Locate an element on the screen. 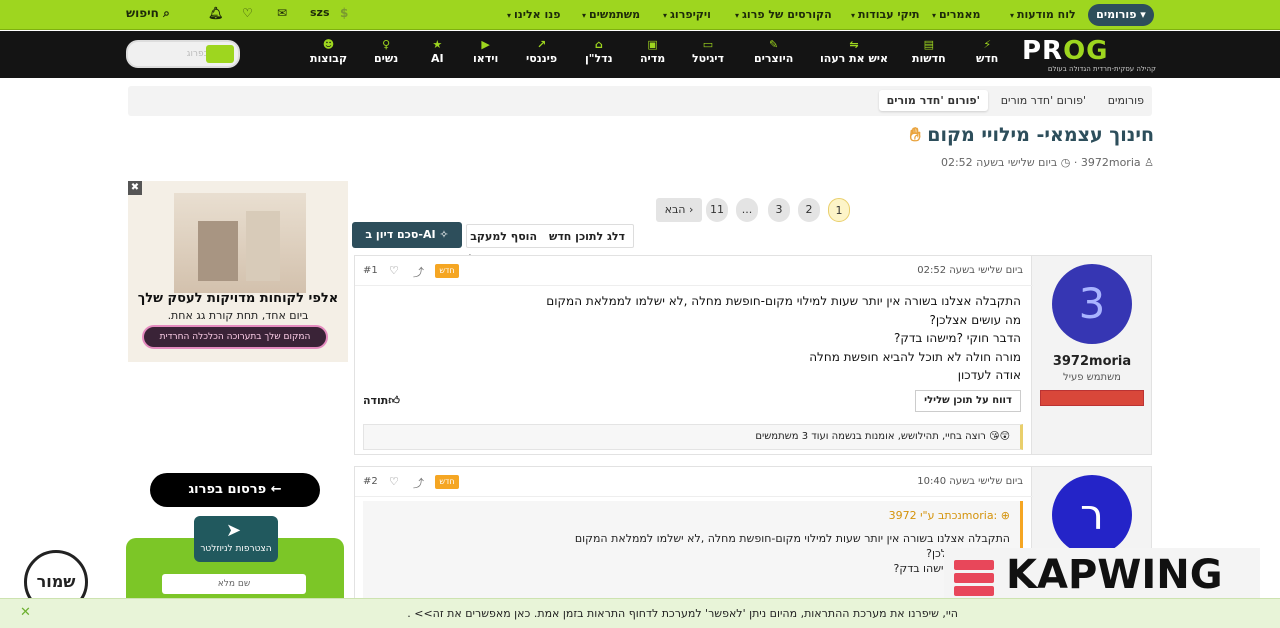 Image resolution: width=1280 pixels, height=628 pixels. logo-tagline: קהילה עסקית-חרדית הגדולה בעולם is located at coordinates (1101, 69).